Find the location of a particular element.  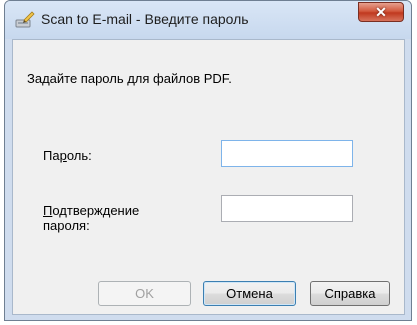

confirm-password-label: Подтверждение пароля: is located at coordinates (91, 218).